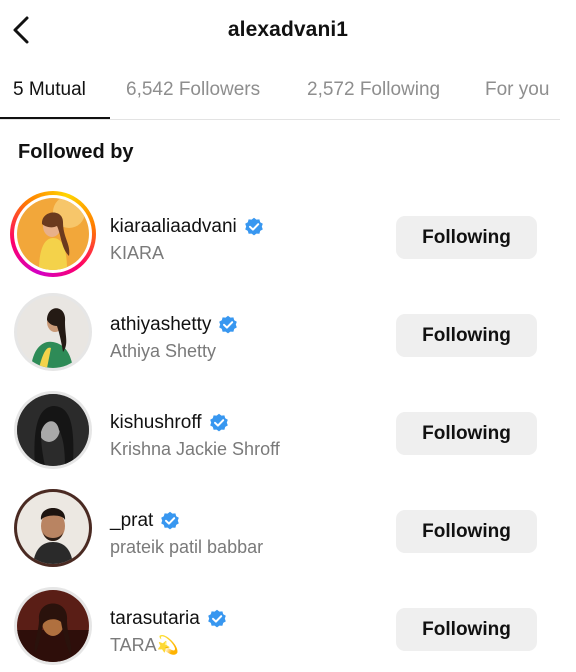  I want to click on username-text: tarasutaria, so click(155, 618).